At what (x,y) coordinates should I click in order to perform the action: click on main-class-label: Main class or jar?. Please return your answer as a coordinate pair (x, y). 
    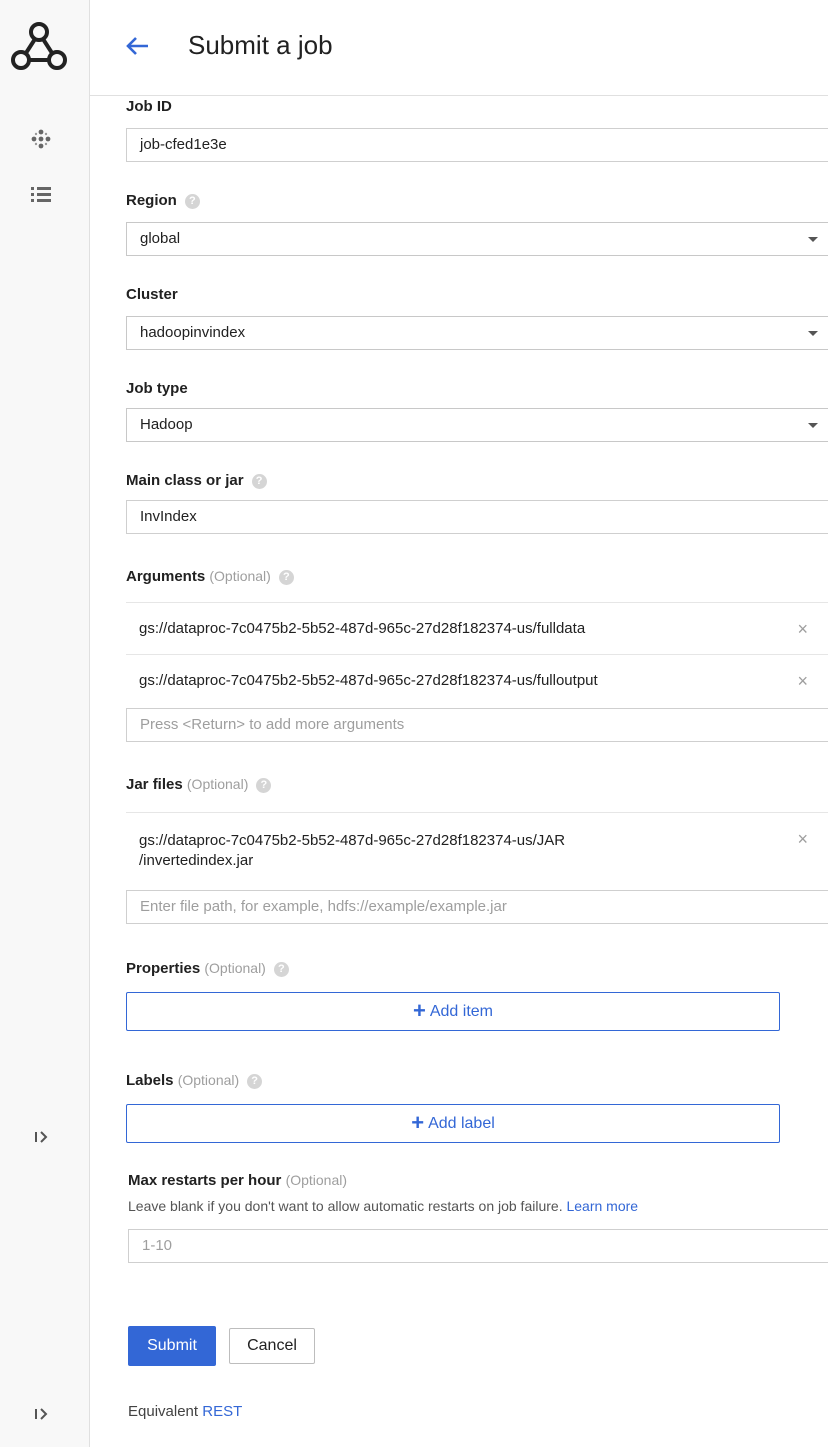
    Looking at the image, I should click on (196, 480).